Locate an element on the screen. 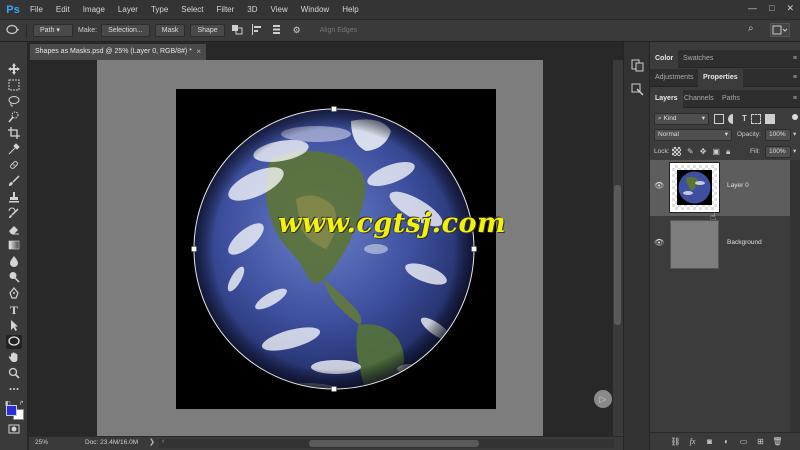 Image resolution: width=800 pixels, height=450 pixels. path-alignment-icon is located at coordinates (257, 30).